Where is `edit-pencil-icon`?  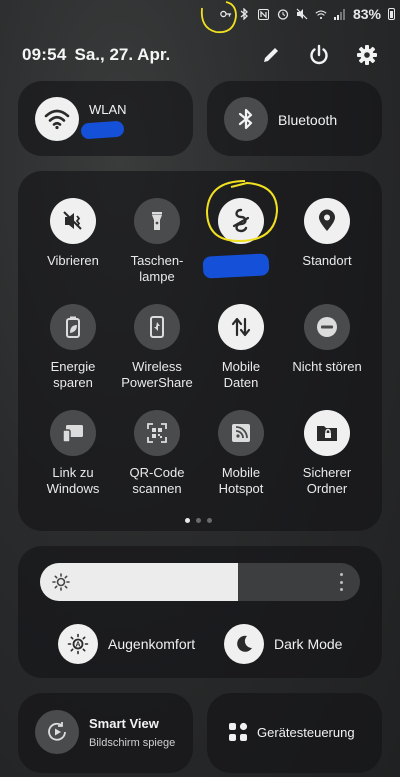 edit-pencil-icon is located at coordinates (271, 55).